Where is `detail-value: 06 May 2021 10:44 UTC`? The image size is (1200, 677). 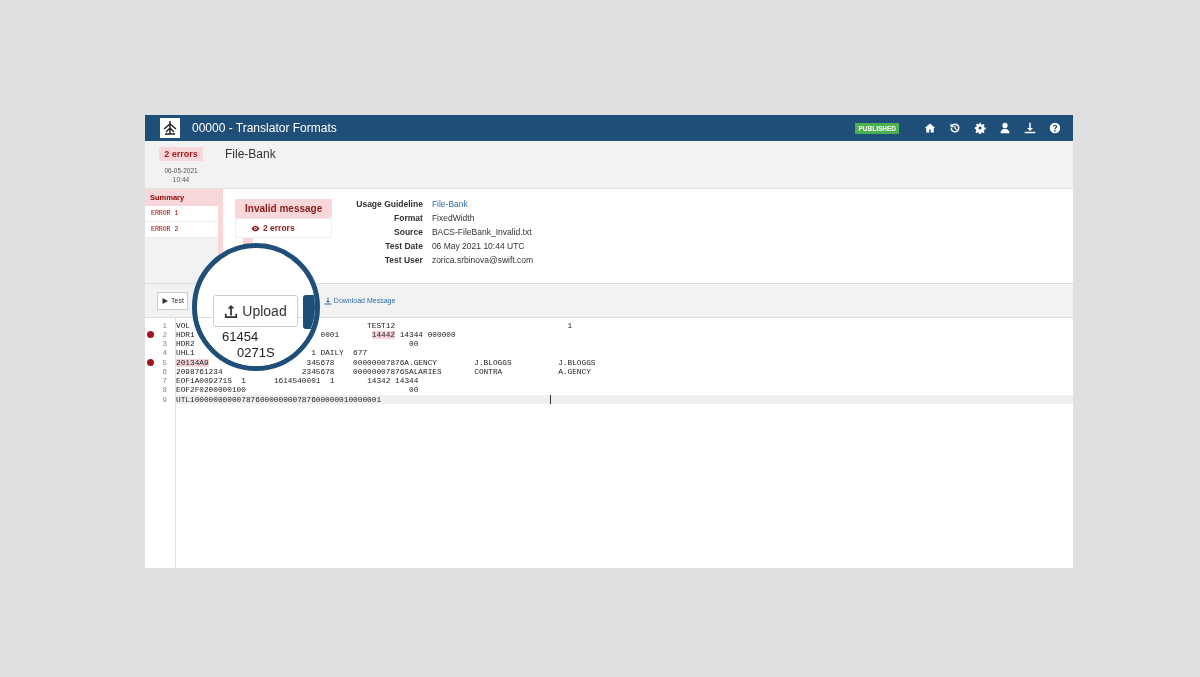
detail-value: 06 May 2021 10:44 UTC is located at coordinates (478, 246).